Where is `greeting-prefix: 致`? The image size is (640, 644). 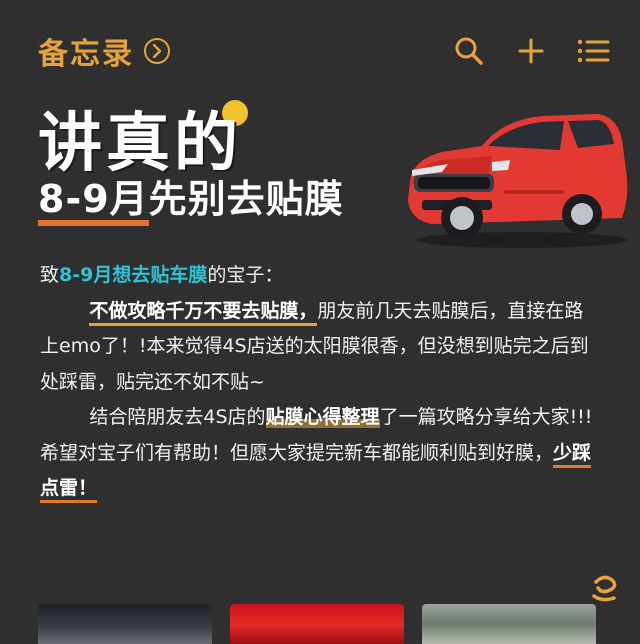 greeting-prefix: 致 is located at coordinates (50, 275).